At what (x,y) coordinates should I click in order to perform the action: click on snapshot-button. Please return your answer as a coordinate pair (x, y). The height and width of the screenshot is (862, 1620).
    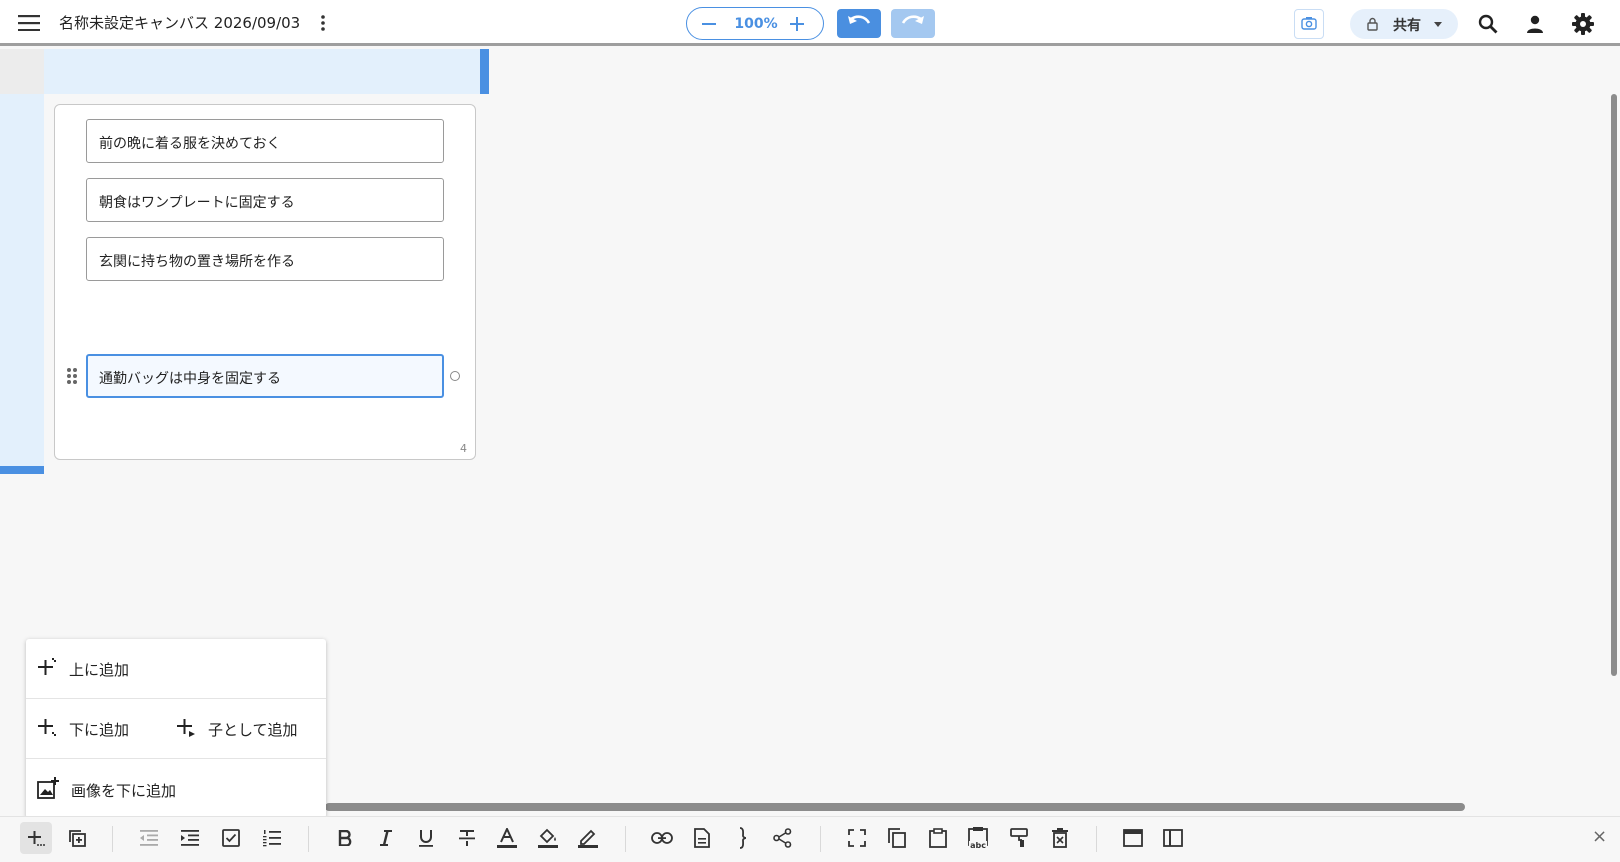
    Looking at the image, I should click on (1309, 24).